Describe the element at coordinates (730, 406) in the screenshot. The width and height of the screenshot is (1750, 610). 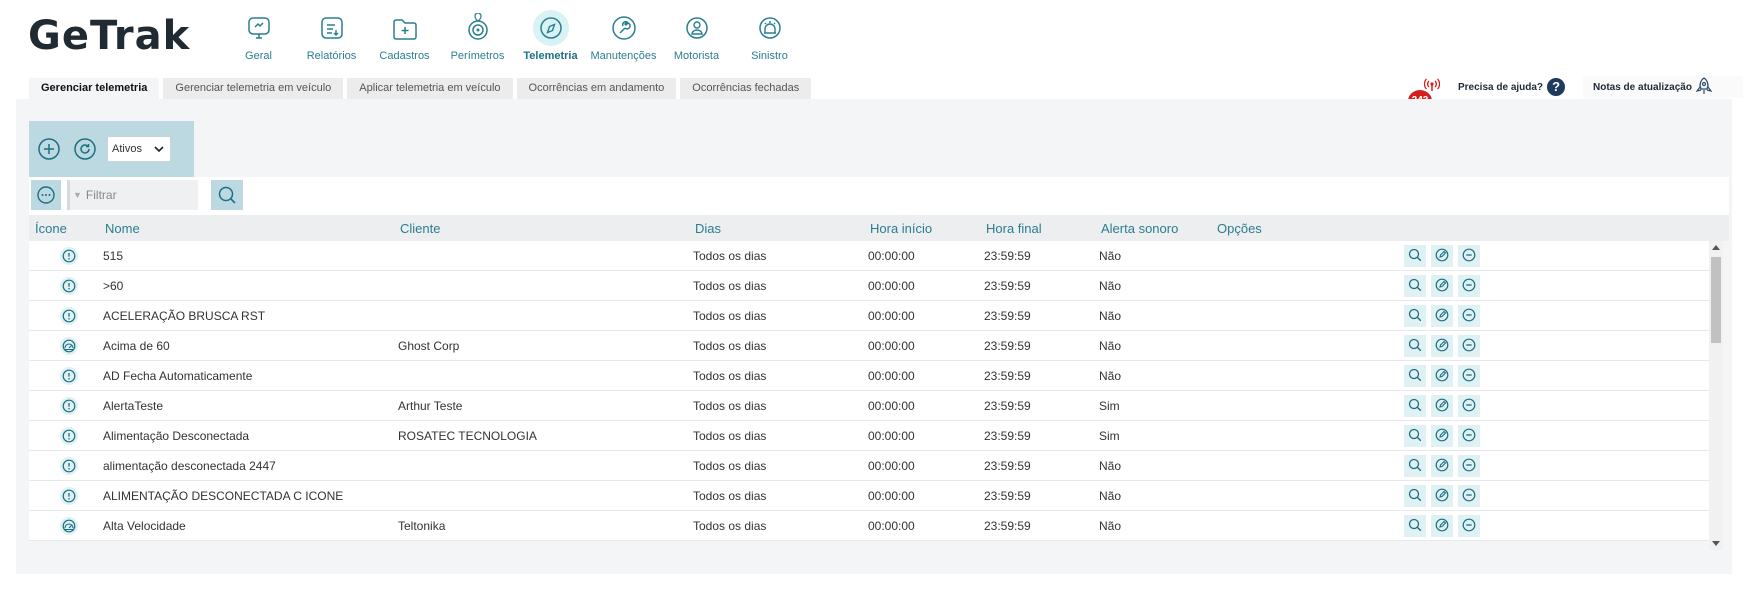
I see `cell-days: Todos os dias` at that location.